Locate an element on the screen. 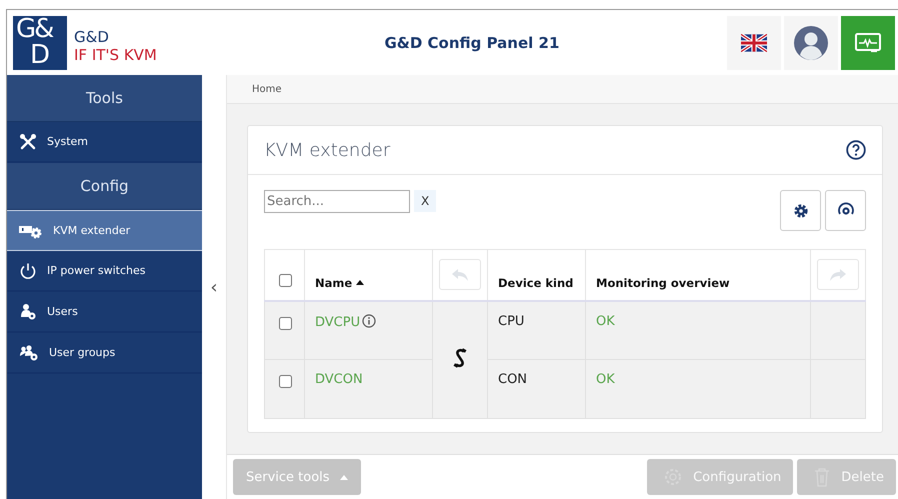 The image size is (898, 499). power-icon is located at coordinates (28, 271).